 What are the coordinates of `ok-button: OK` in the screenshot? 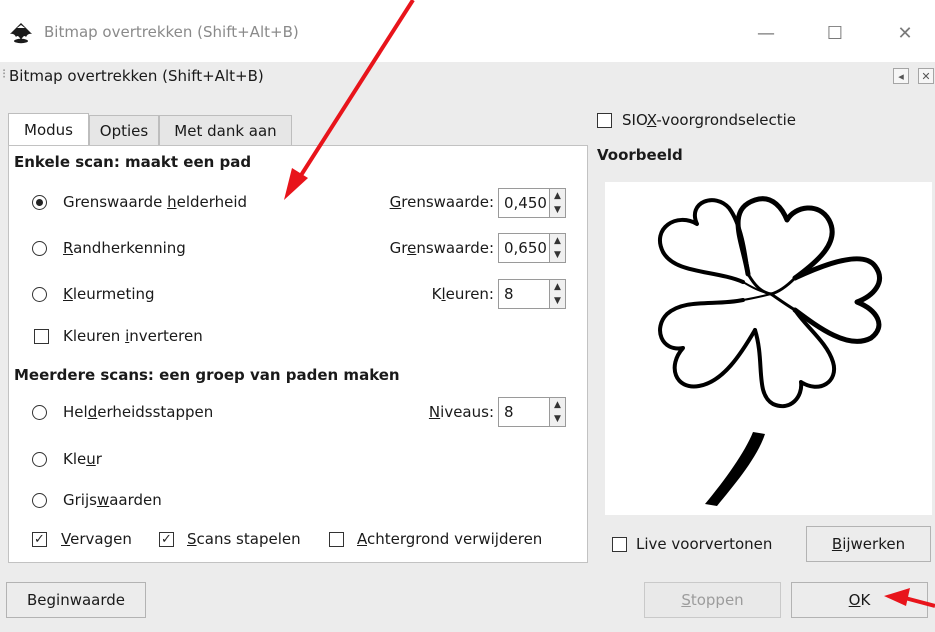 It's located at (859, 600).